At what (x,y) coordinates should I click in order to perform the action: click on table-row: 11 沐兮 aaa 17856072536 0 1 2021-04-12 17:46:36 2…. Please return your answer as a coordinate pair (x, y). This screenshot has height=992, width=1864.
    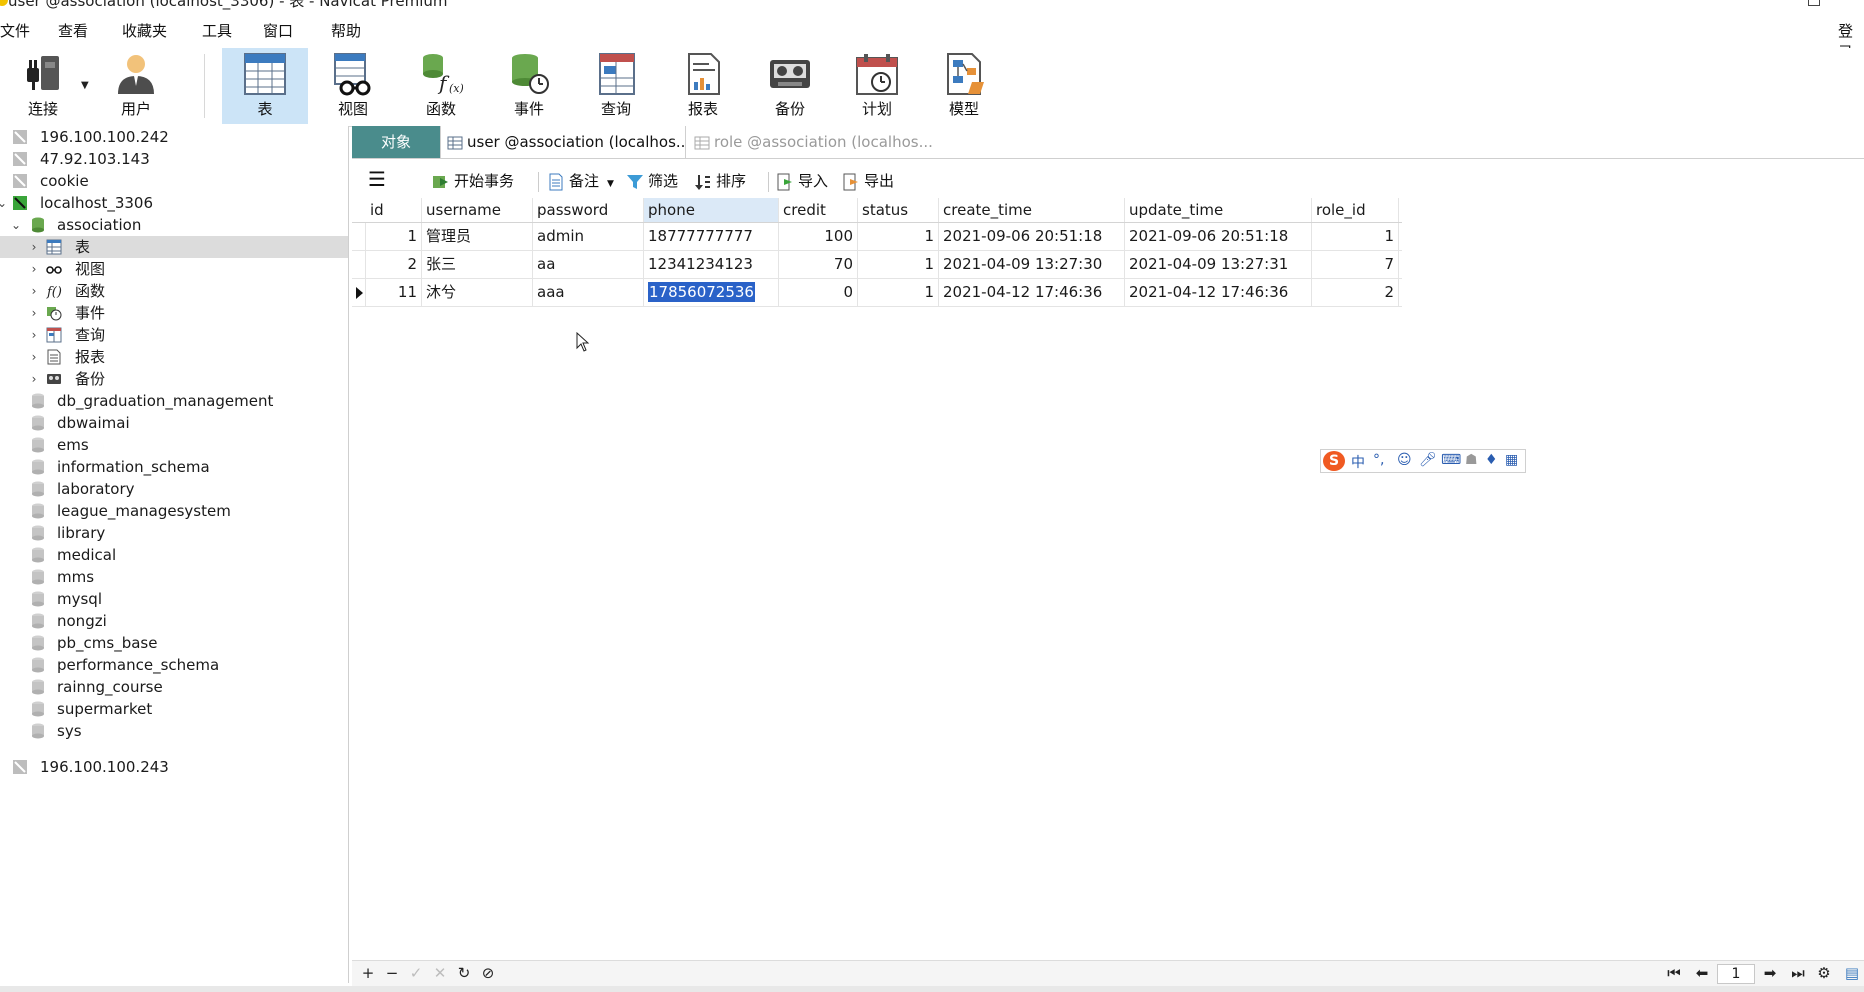
    Looking at the image, I should click on (877, 293).